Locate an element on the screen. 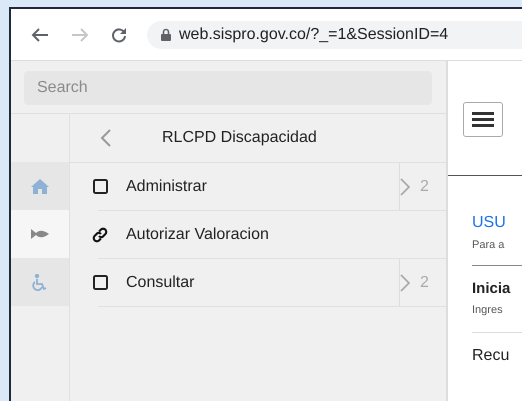 The height and width of the screenshot is (401, 522). user-heading: USU is located at coordinates (497, 223).